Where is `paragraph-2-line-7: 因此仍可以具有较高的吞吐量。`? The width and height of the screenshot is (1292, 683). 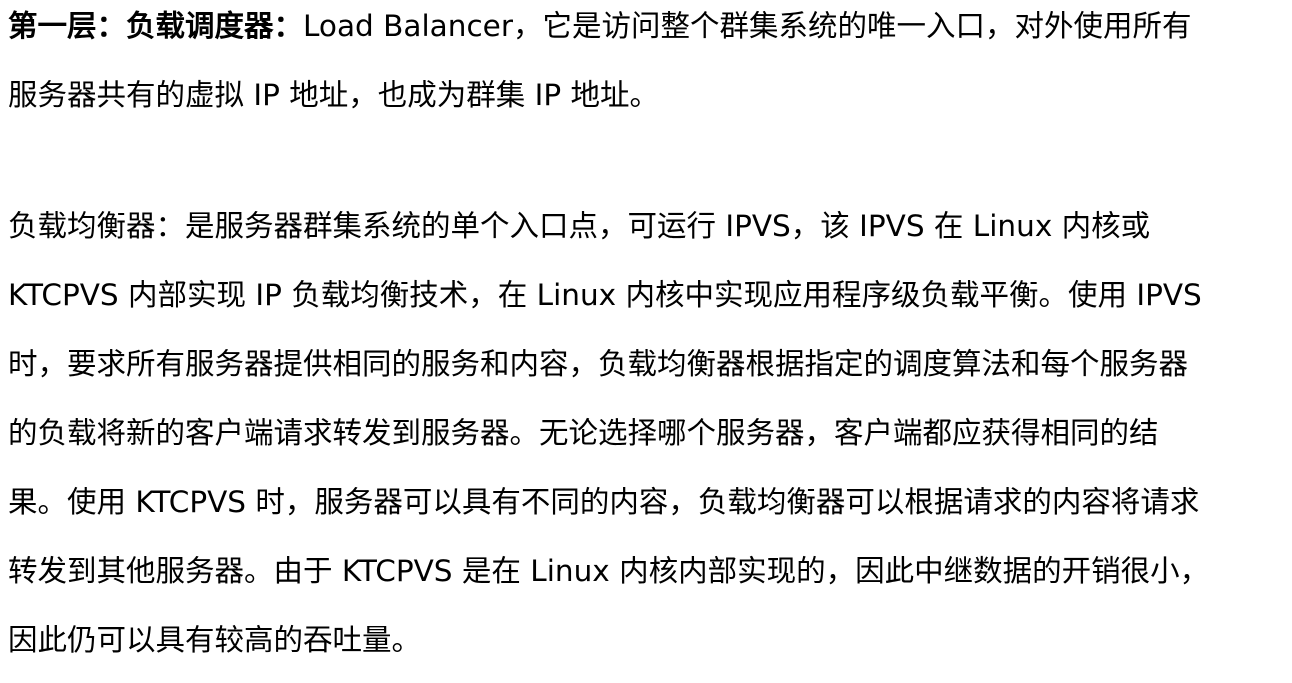
paragraph-2-line-7: 因此仍可以具有较高的吞吐量。 is located at coordinates (215, 640).